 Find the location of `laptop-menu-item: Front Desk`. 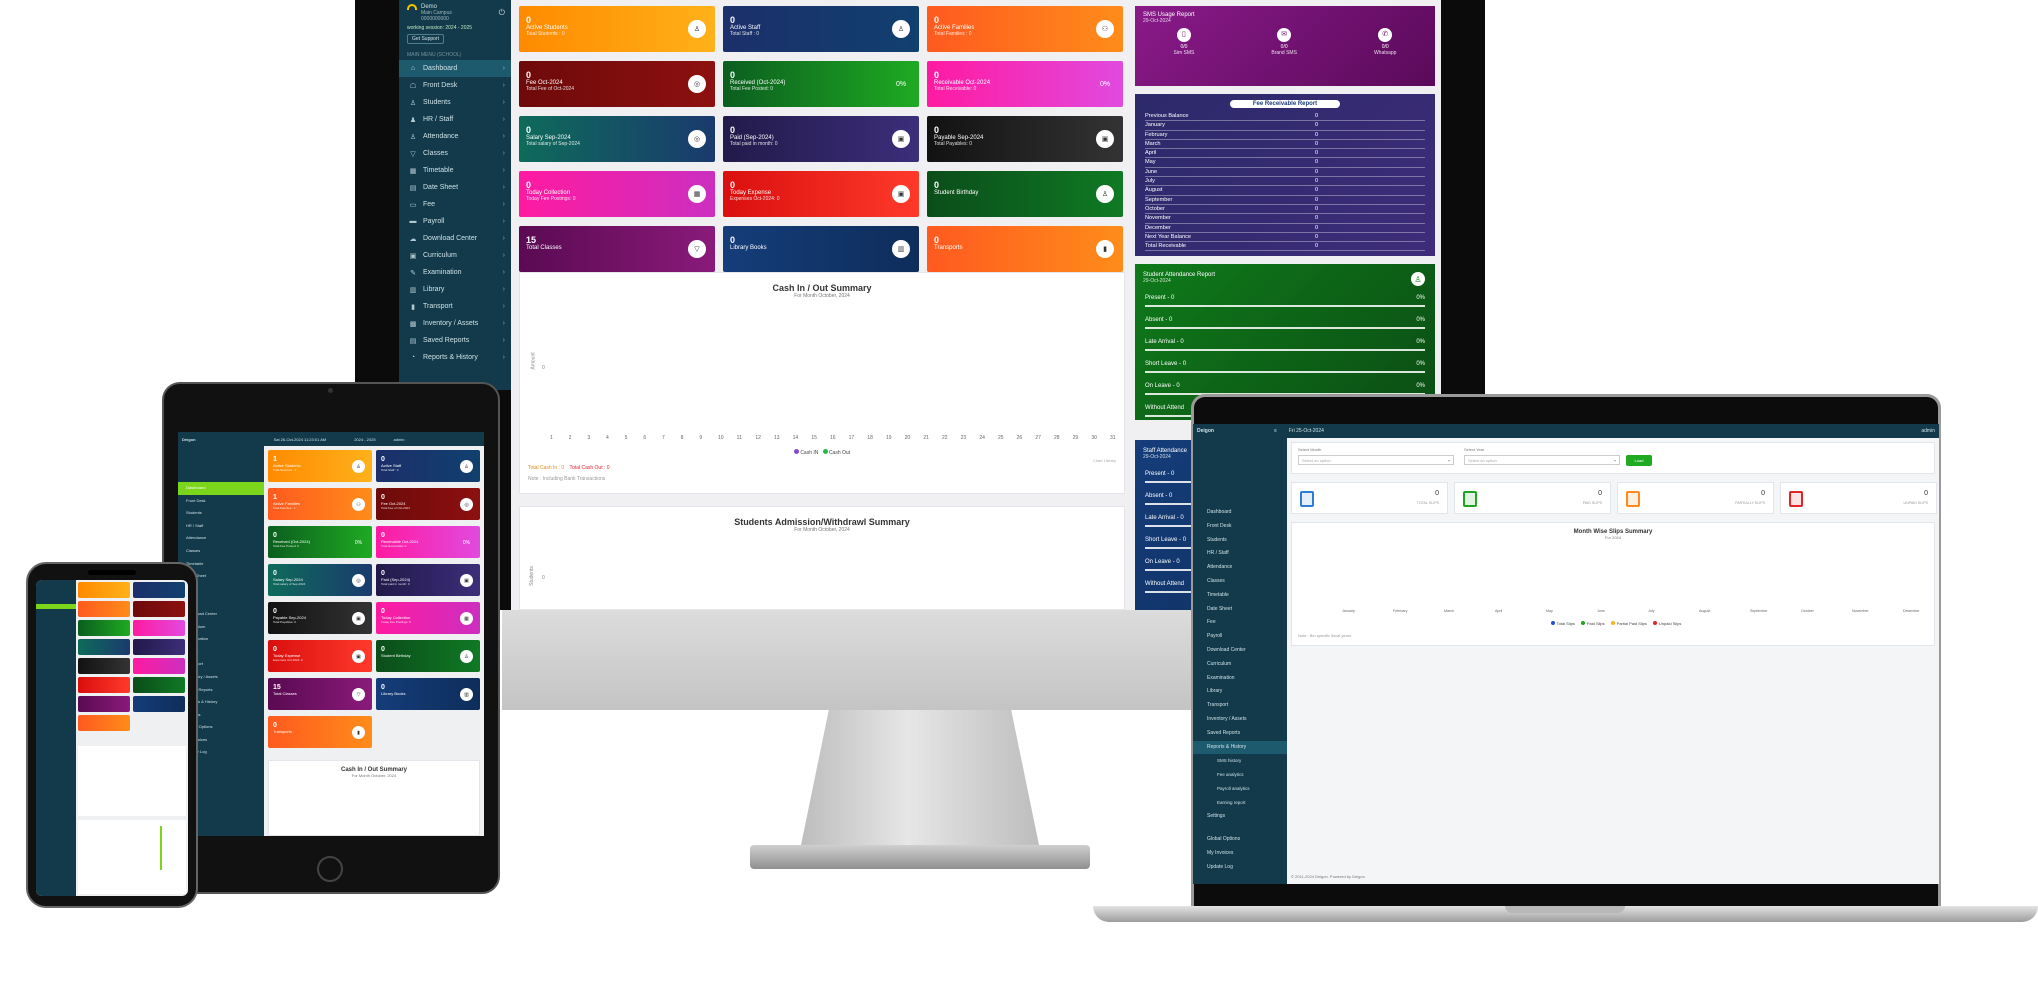

laptop-menu-item: Front Desk is located at coordinates (1240, 527).